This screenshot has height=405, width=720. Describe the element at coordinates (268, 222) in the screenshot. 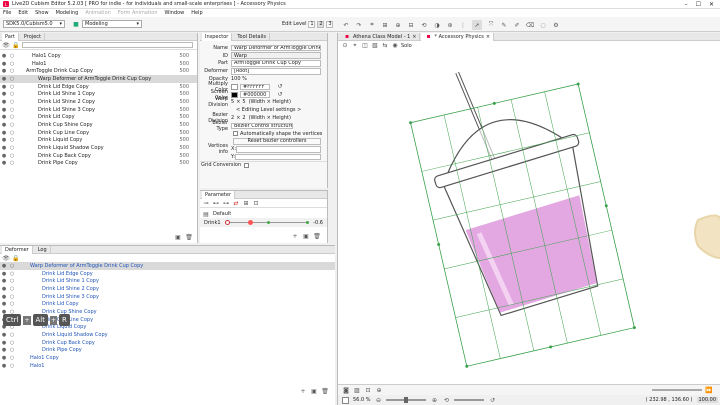

I see `slider-key-mid` at that location.